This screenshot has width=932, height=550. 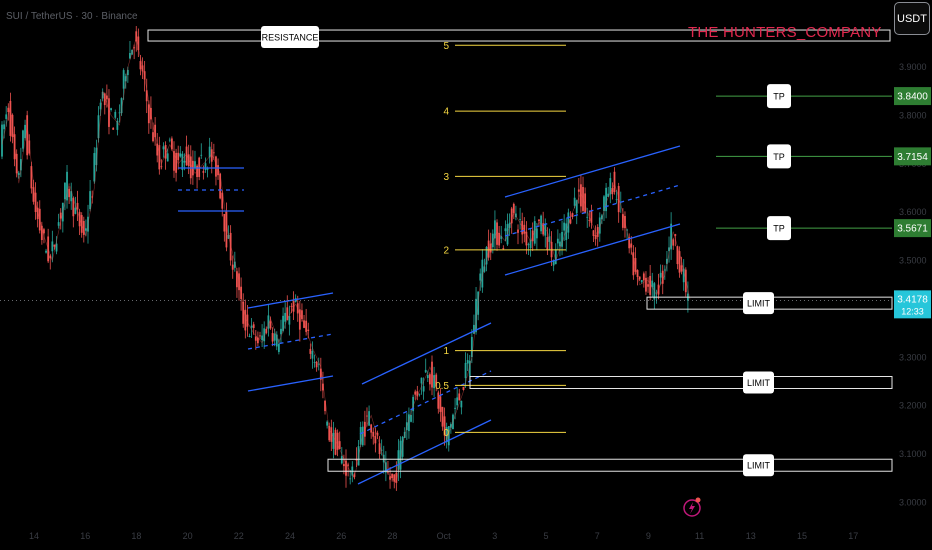 What do you see at coordinates (802, 536) in the screenshot?
I see `x-tick-label: 15` at bounding box center [802, 536].